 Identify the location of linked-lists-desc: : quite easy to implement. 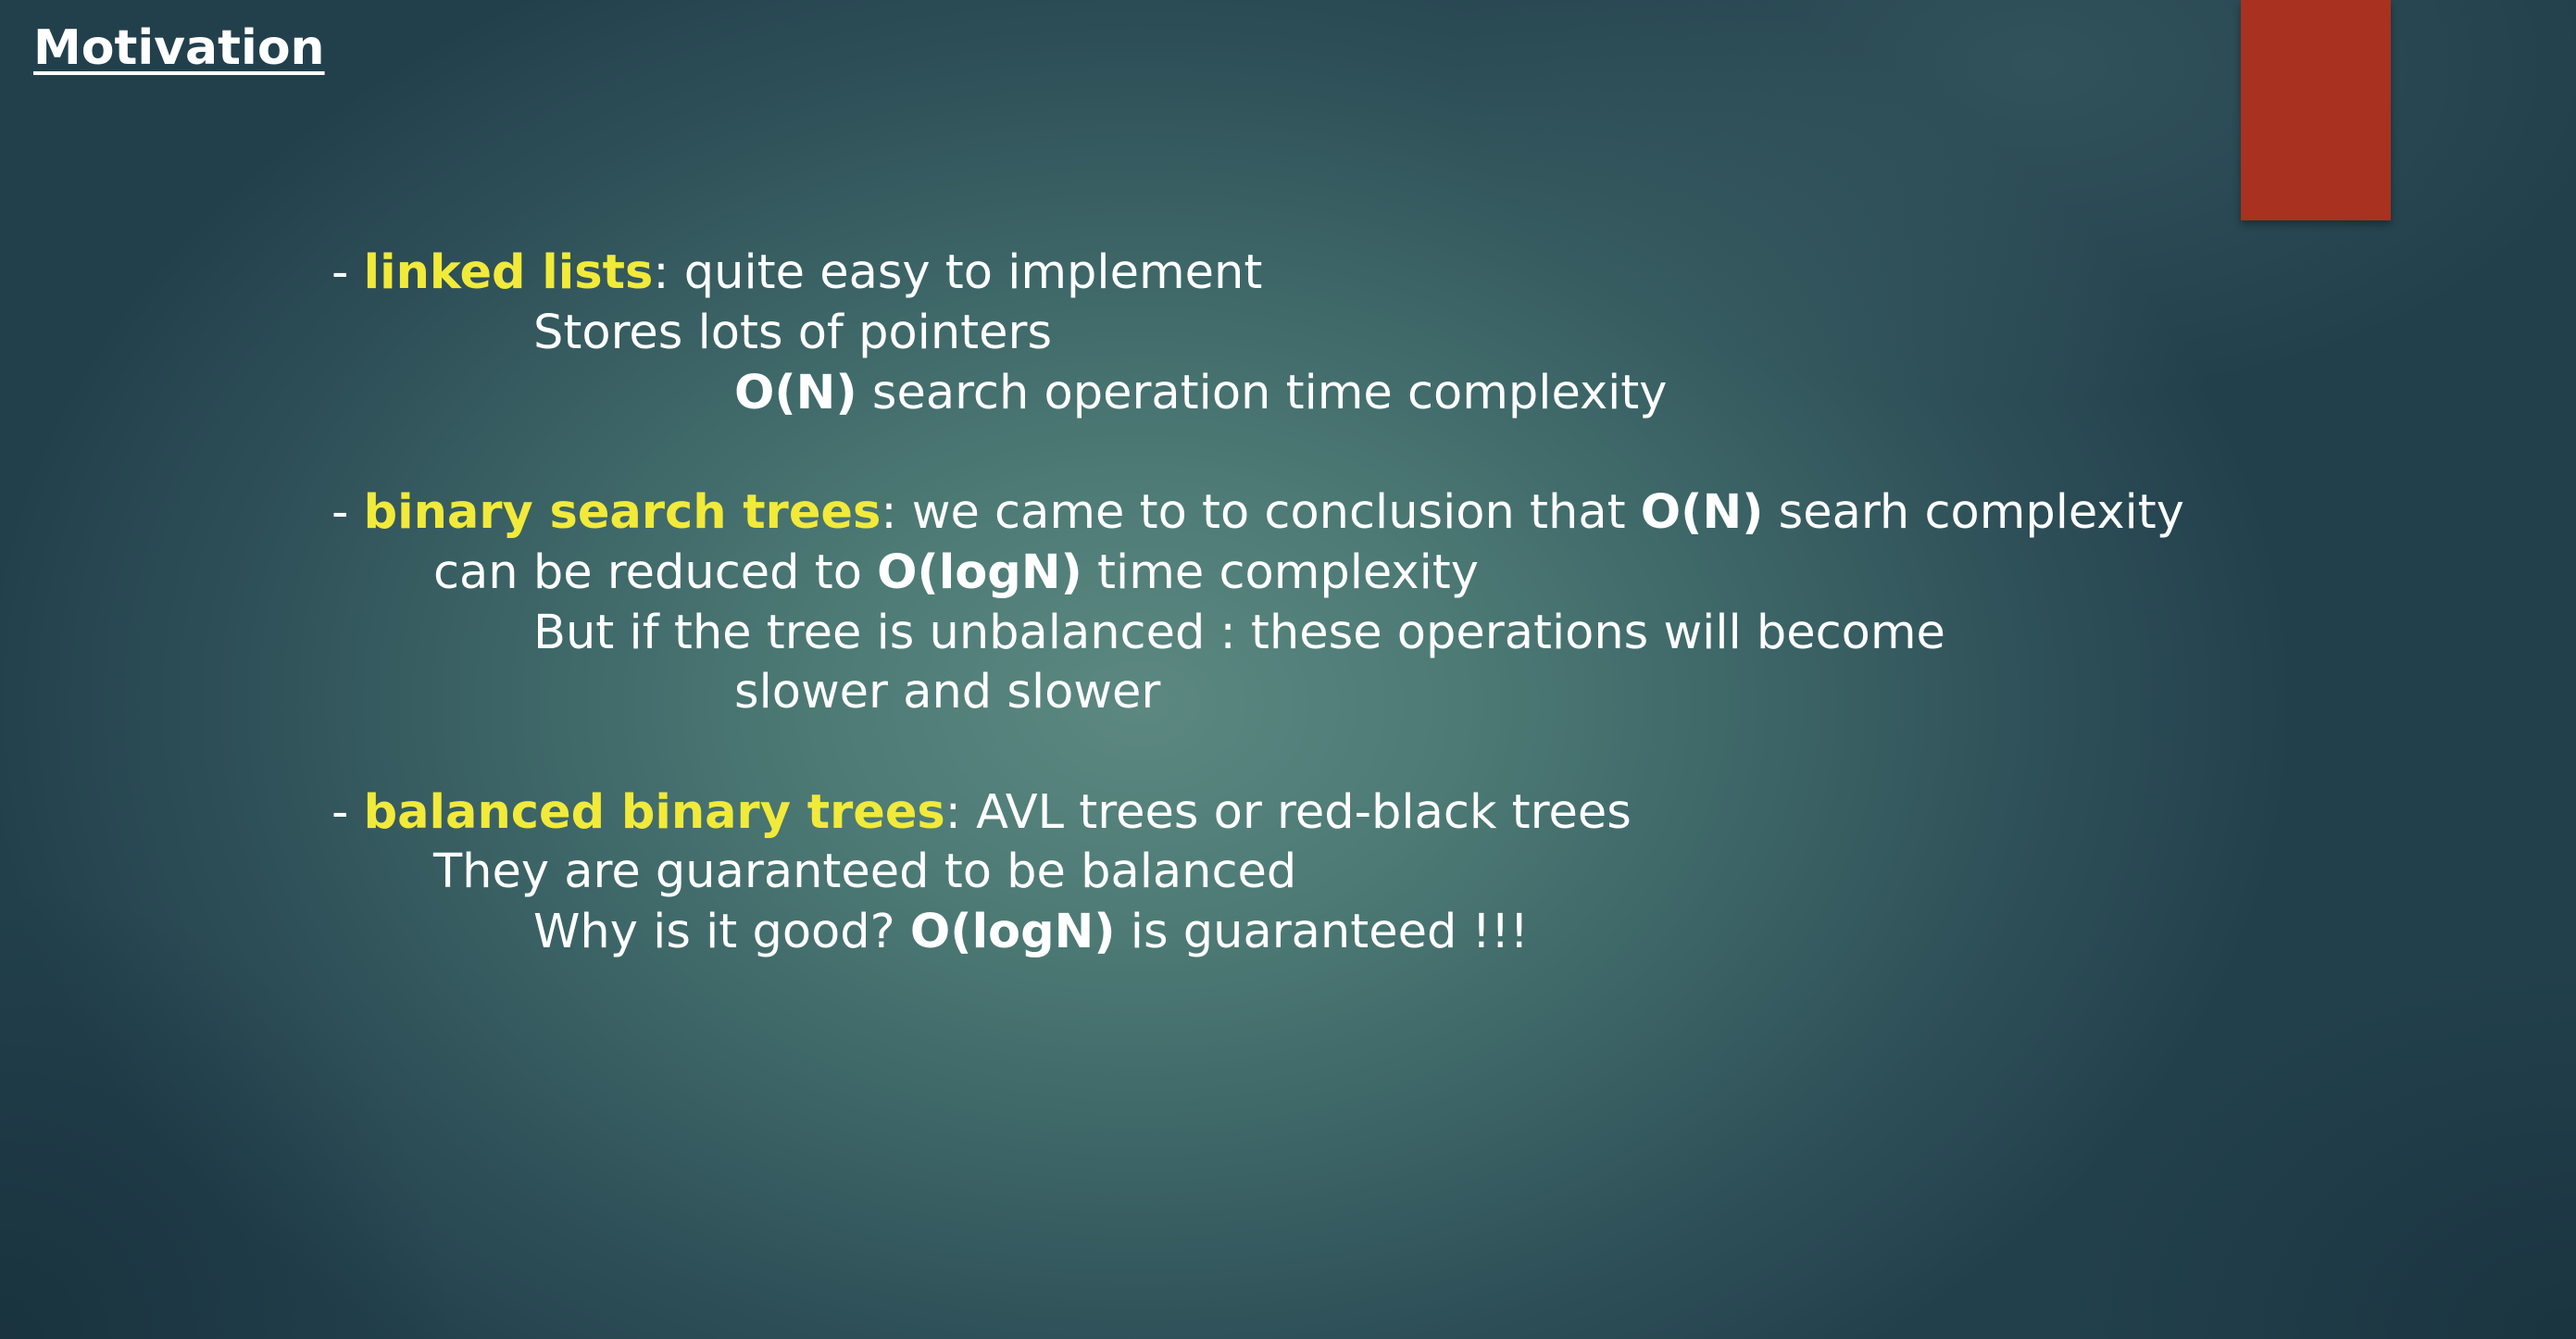
(958, 272).